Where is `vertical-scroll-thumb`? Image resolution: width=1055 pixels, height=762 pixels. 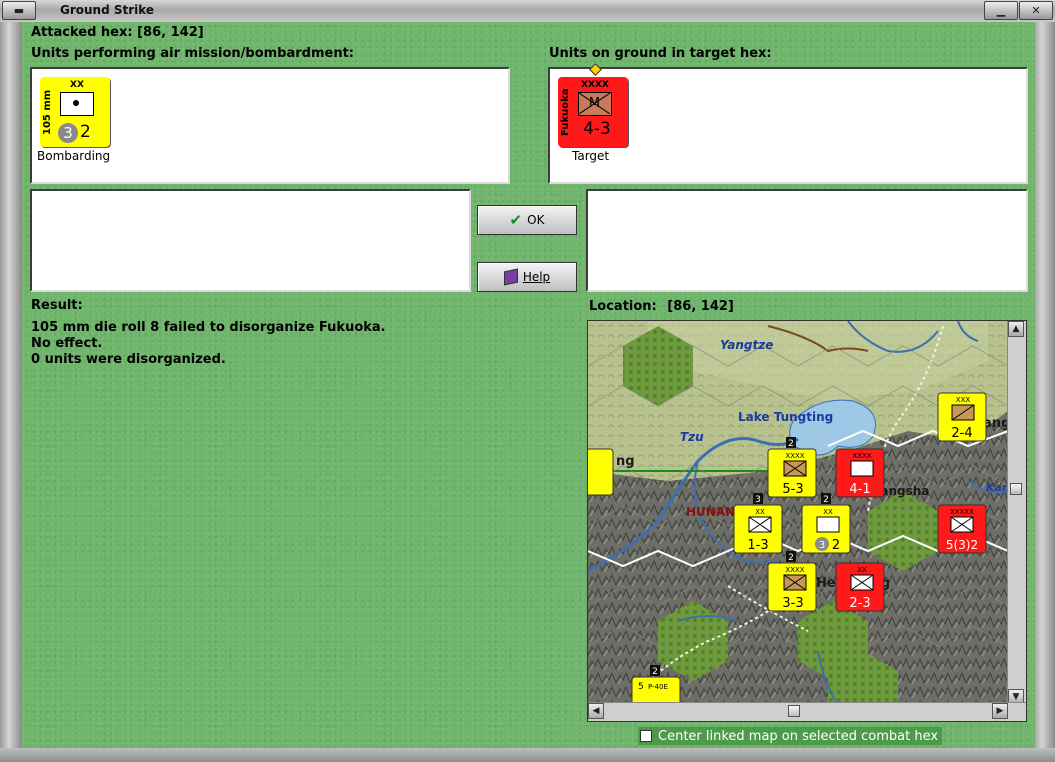
vertical-scroll-thumb is located at coordinates (1016, 489).